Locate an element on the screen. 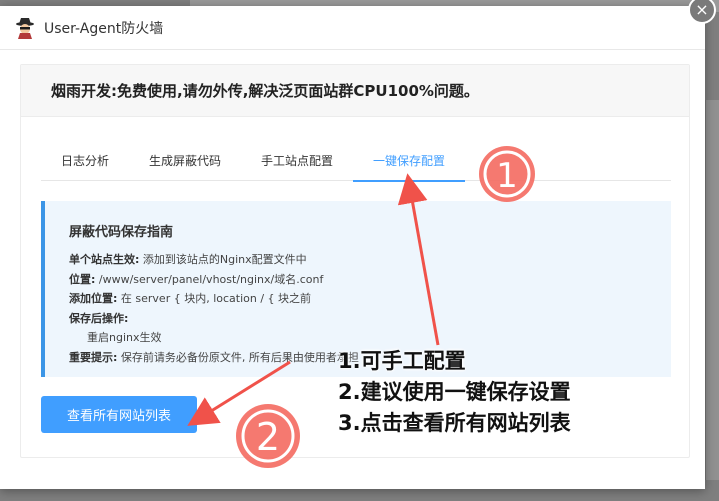  tab-one-click-save: 一键保存配置 is located at coordinates (409, 163).